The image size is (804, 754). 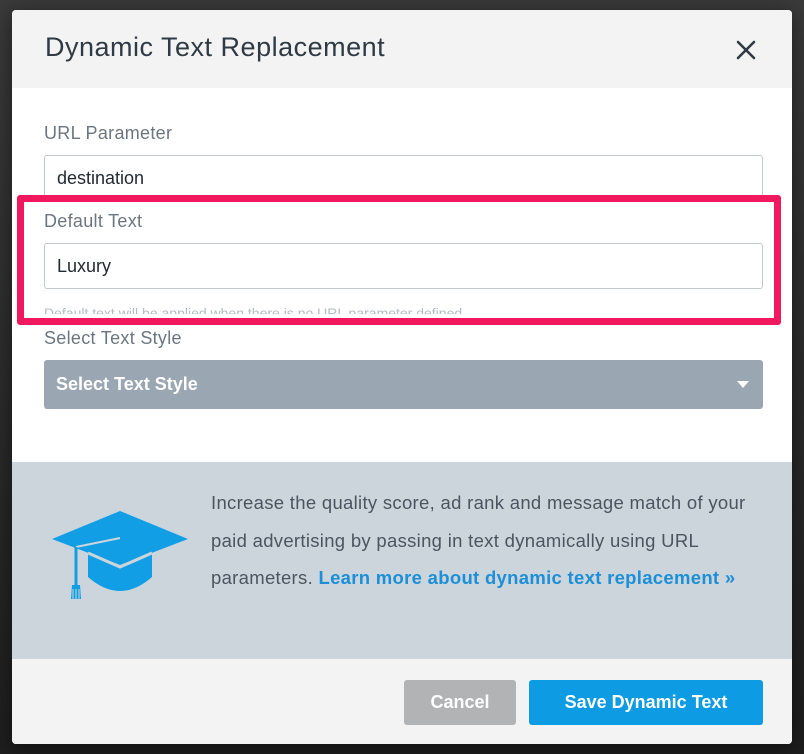 What do you see at coordinates (215, 47) in the screenshot?
I see `modal-title: Dynamic Text Replacement` at bounding box center [215, 47].